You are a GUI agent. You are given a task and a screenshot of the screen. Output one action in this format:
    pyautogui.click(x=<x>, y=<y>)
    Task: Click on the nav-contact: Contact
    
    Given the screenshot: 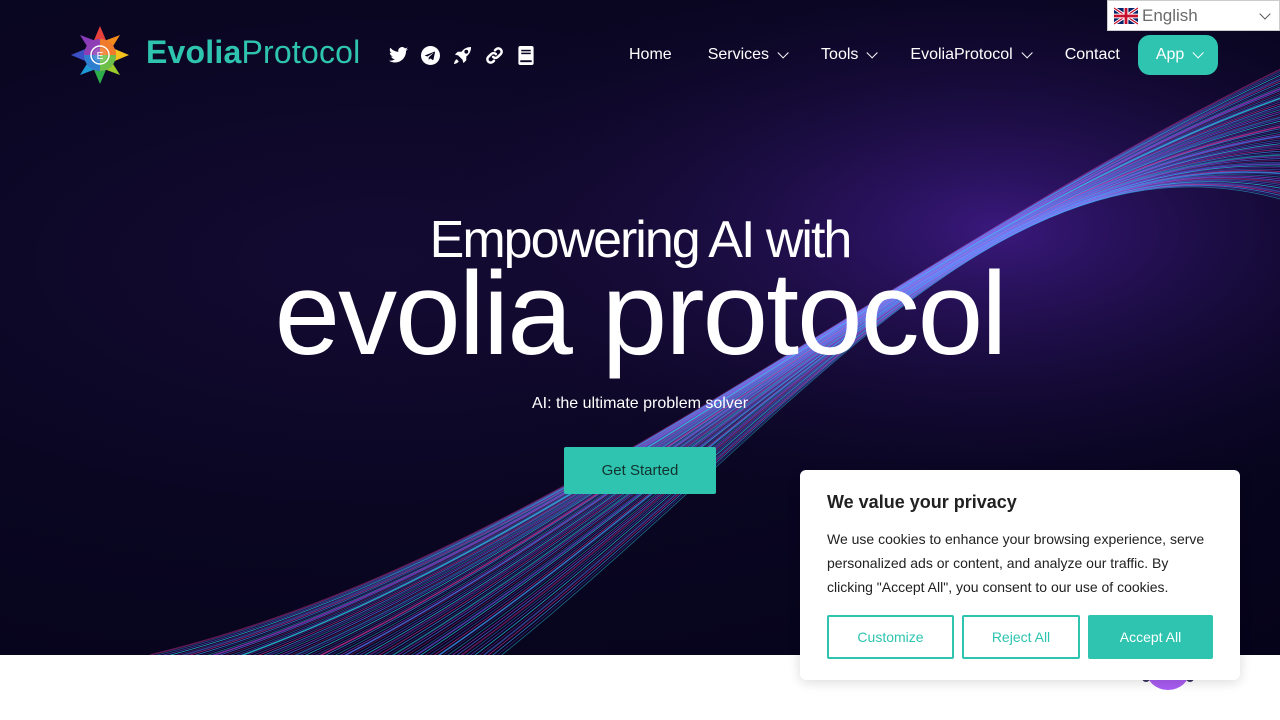 What is the action you would take?
    pyautogui.click(x=1092, y=55)
    